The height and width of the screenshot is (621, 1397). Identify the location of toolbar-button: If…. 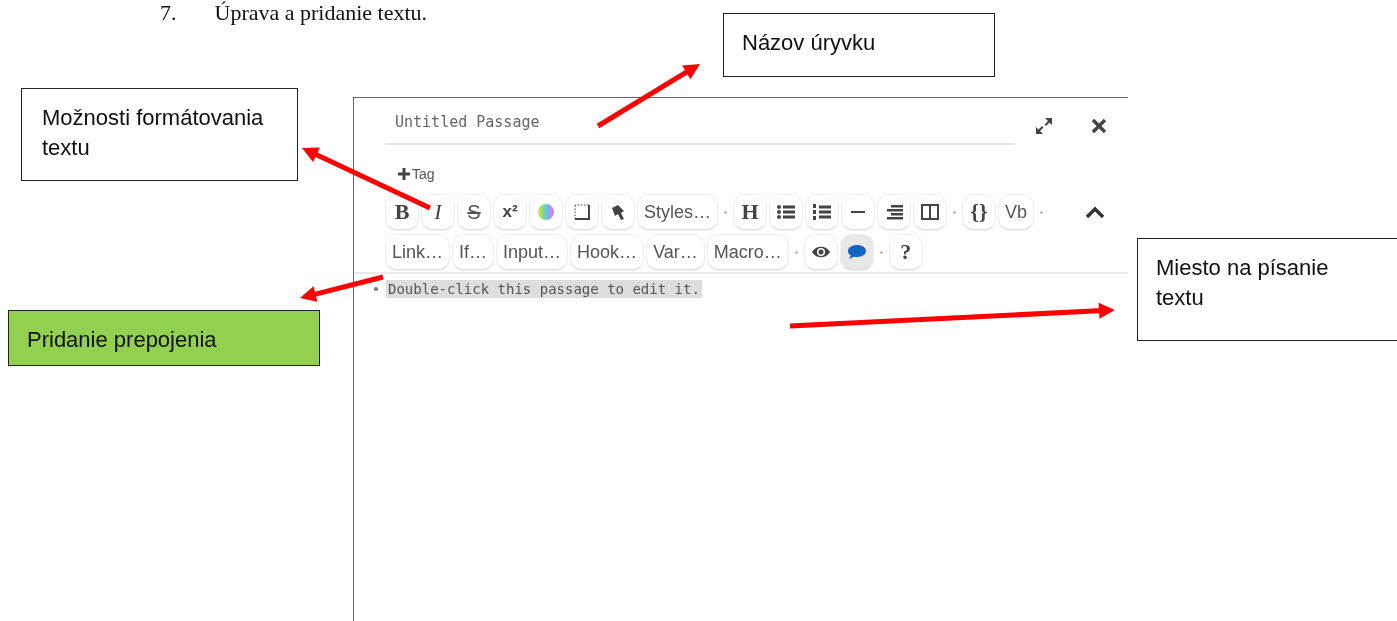
(473, 252).